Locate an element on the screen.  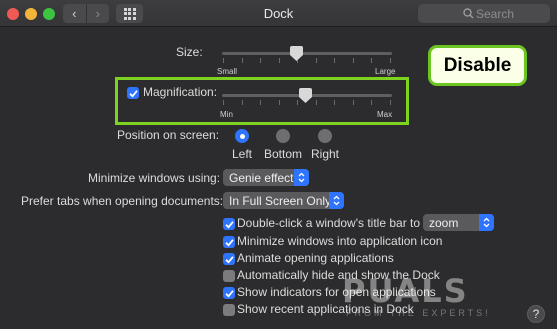
double-click-checkbox is located at coordinates (229, 224).